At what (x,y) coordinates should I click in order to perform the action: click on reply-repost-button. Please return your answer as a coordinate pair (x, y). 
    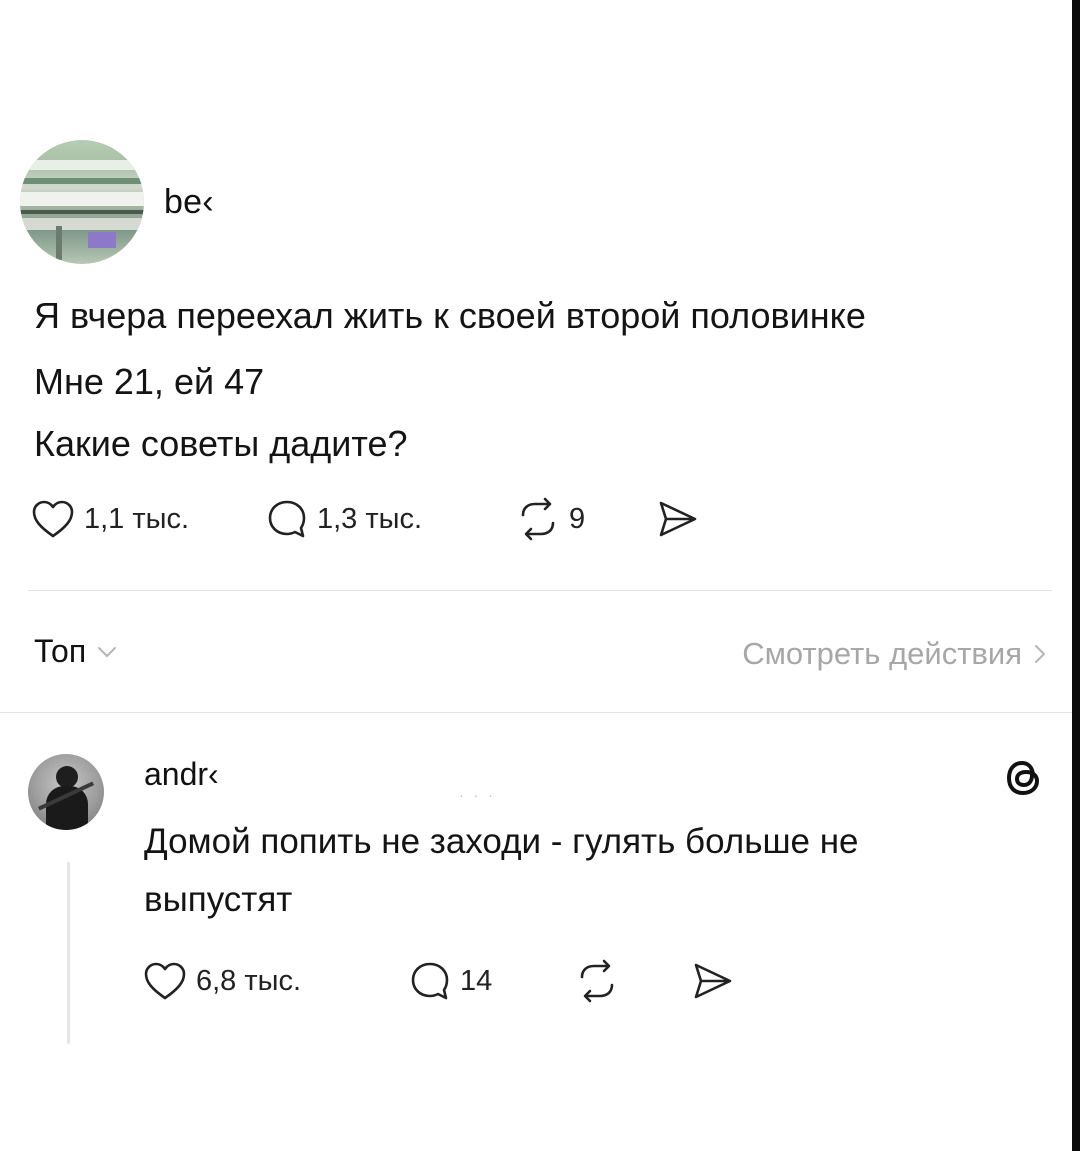
    Looking at the image, I should click on (632, 981).